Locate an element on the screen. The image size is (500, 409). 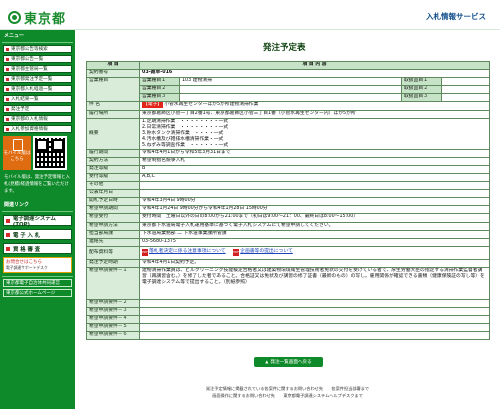
sidebar-item-notice-list: 東京都公告一覧 is located at coordinates (37, 59).